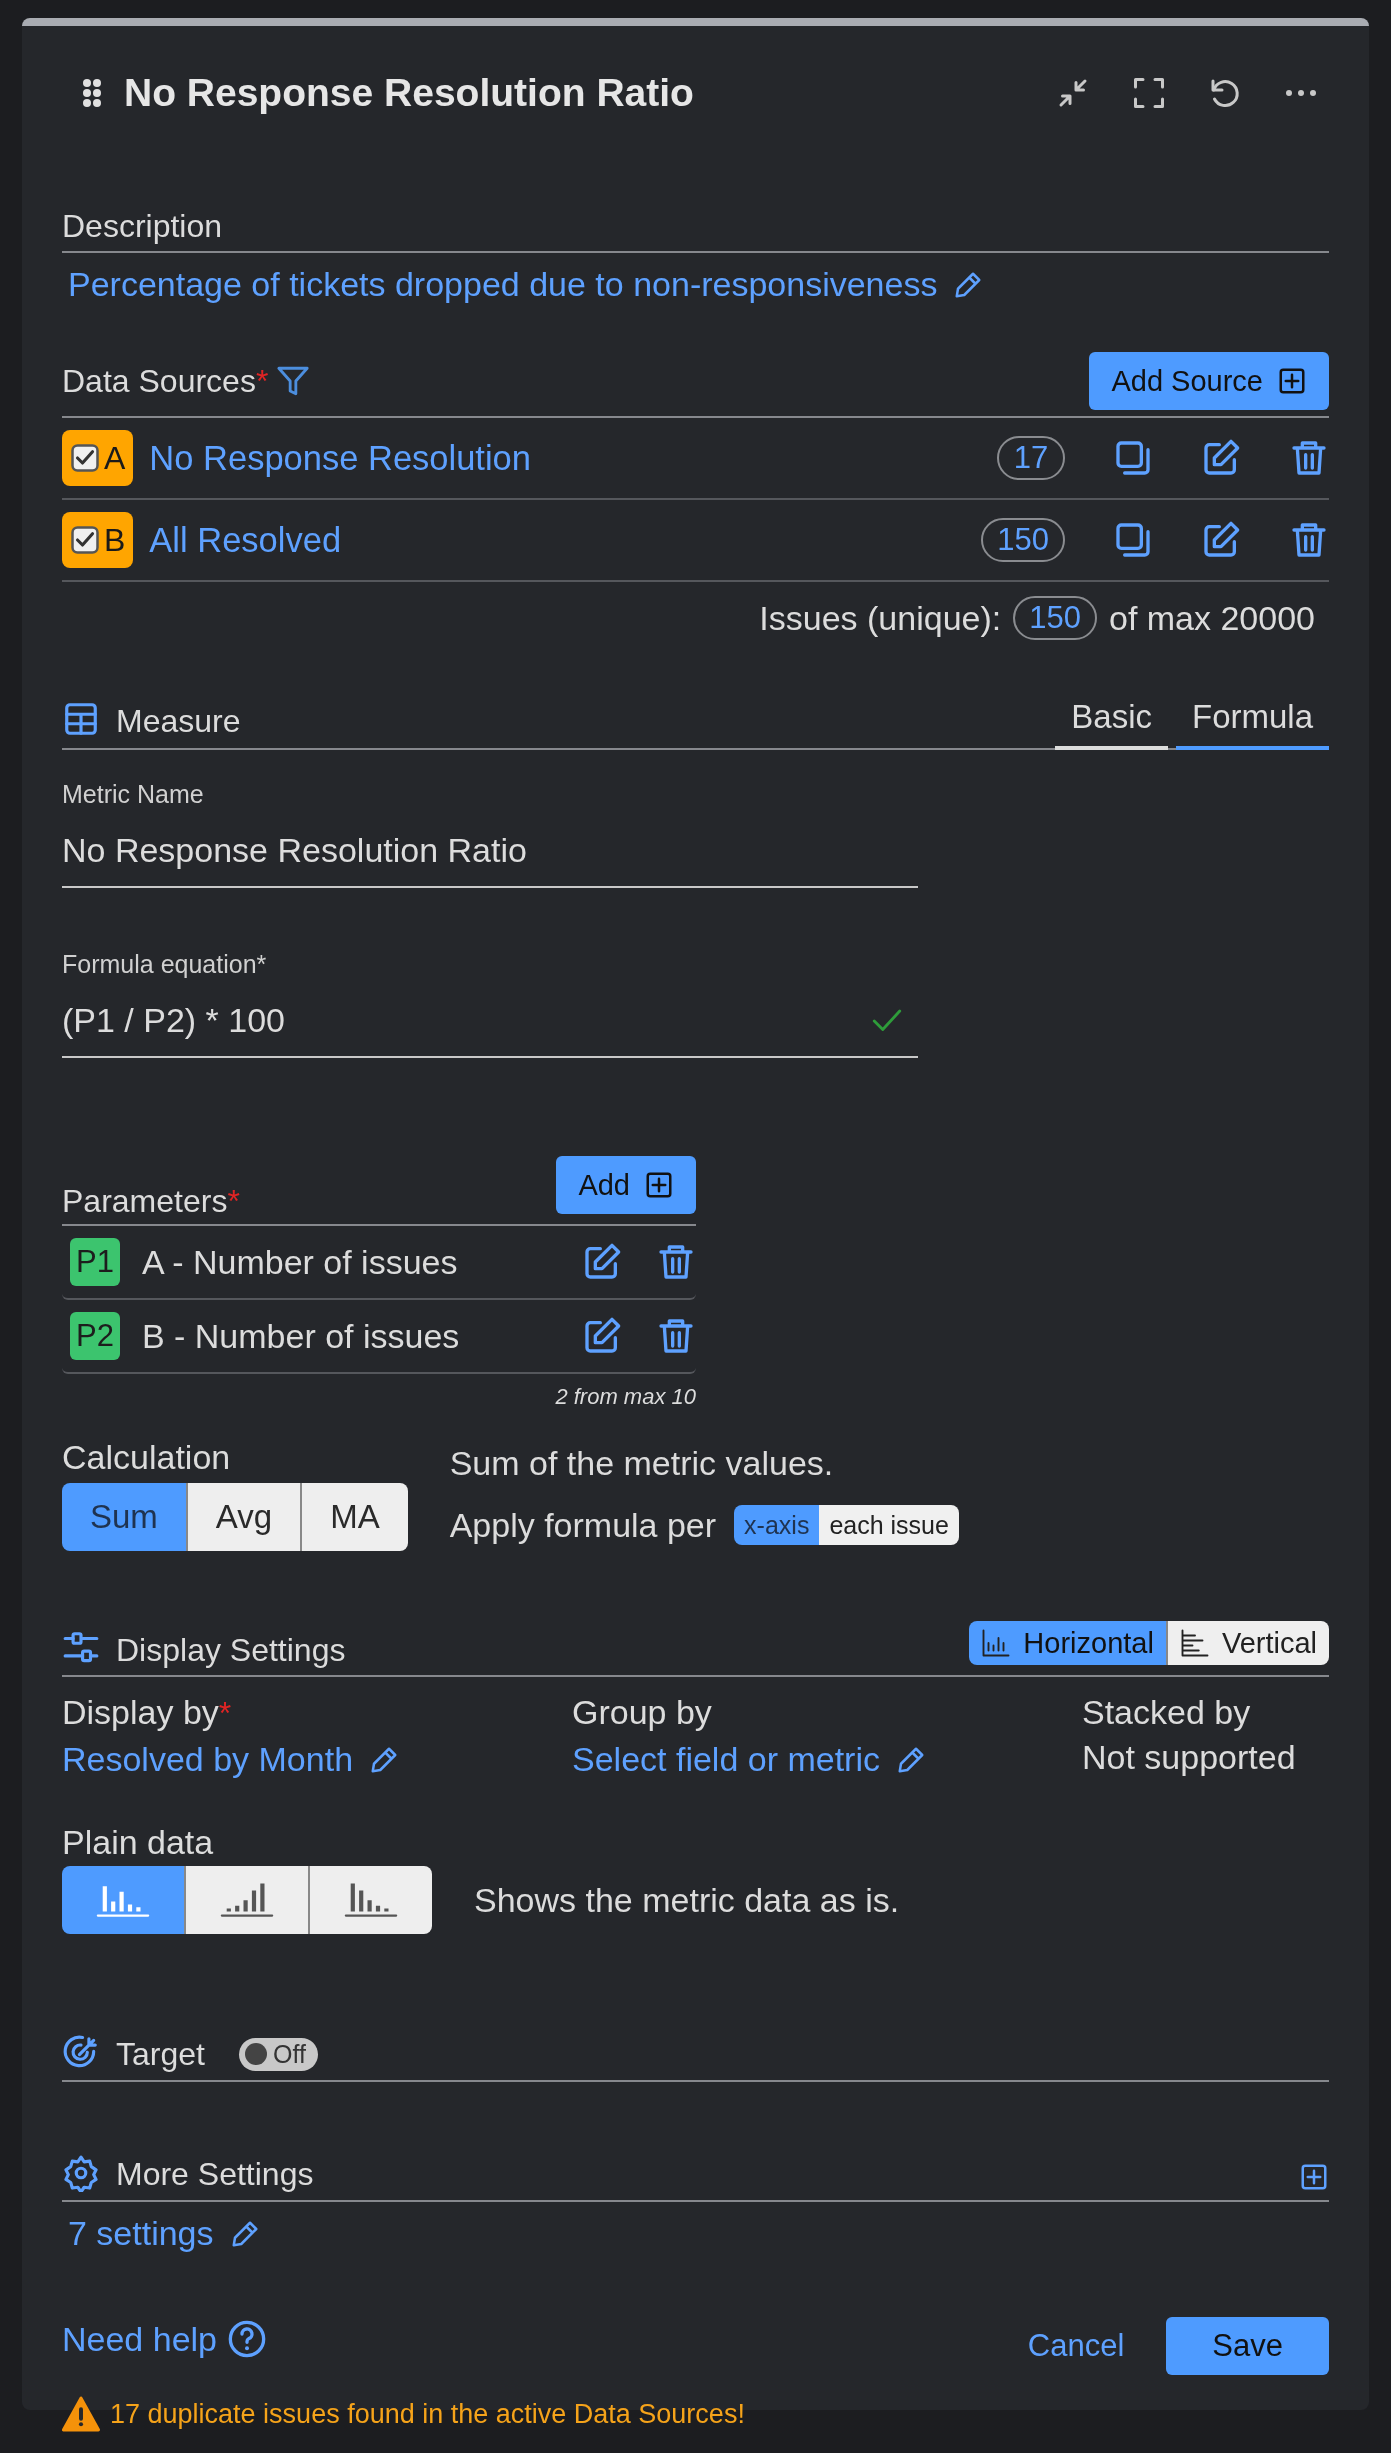  Describe the element at coordinates (889, 1525) in the screenshot. I see `apply-option: each issue` at that location.